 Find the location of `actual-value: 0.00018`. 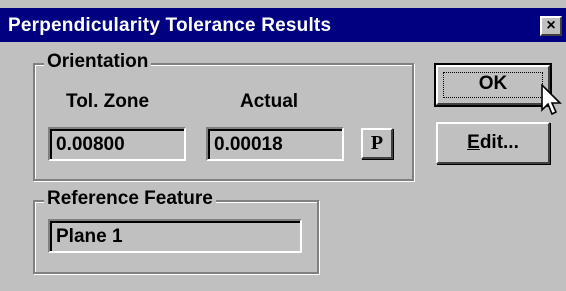

actual-value: 0.00018 is located at coordinates (275, 144).